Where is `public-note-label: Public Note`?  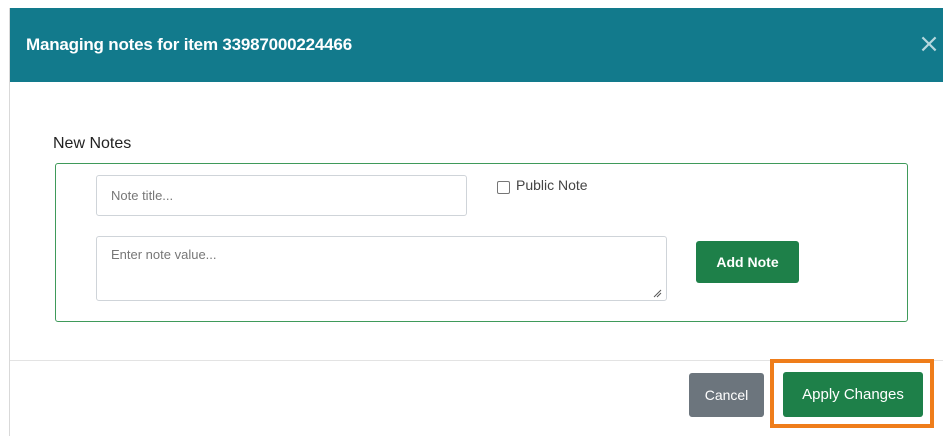 public-note-label: Public Note is located at coordinates (552, 185).